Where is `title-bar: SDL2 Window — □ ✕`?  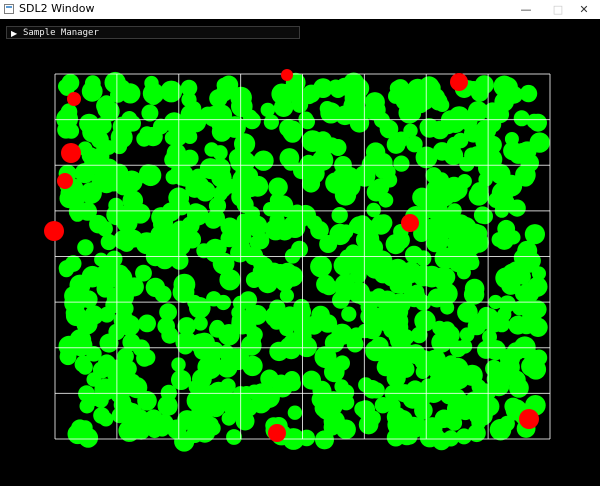 title-bar: SDL2 Window — □ ✕ is located at coordinates (300, 9).